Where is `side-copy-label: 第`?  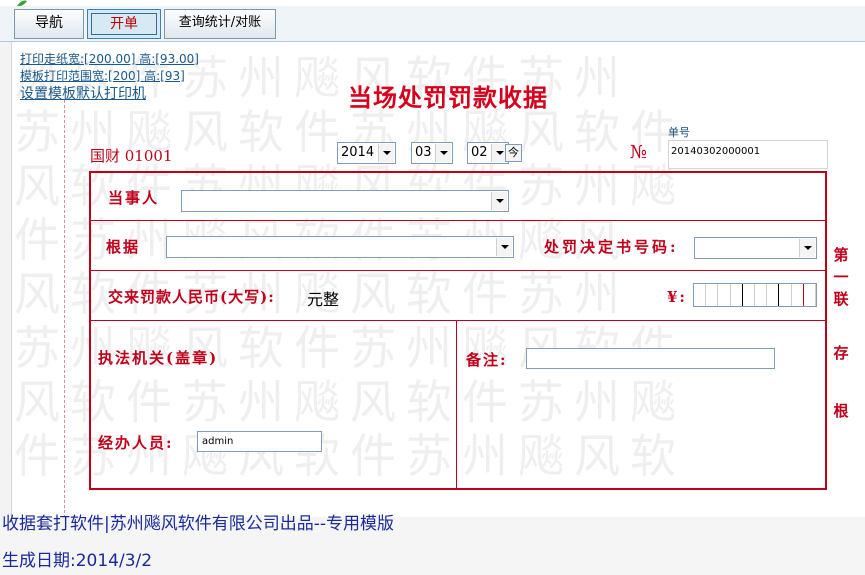
side-copy-label: 第 is located at coordinates (841, 255).